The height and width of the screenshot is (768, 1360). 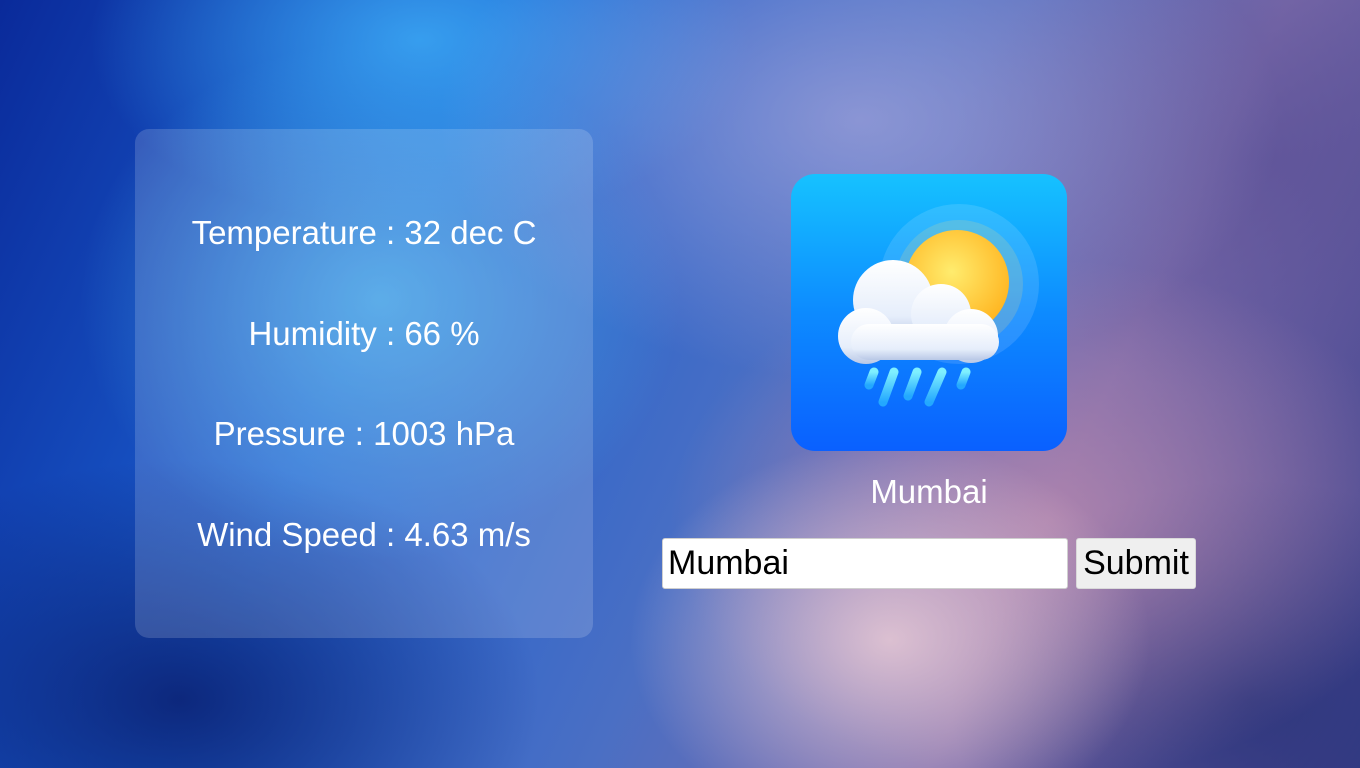 I want to click on pressure-text: Pressure : 1003 hPa, so click(x=364, y=433).